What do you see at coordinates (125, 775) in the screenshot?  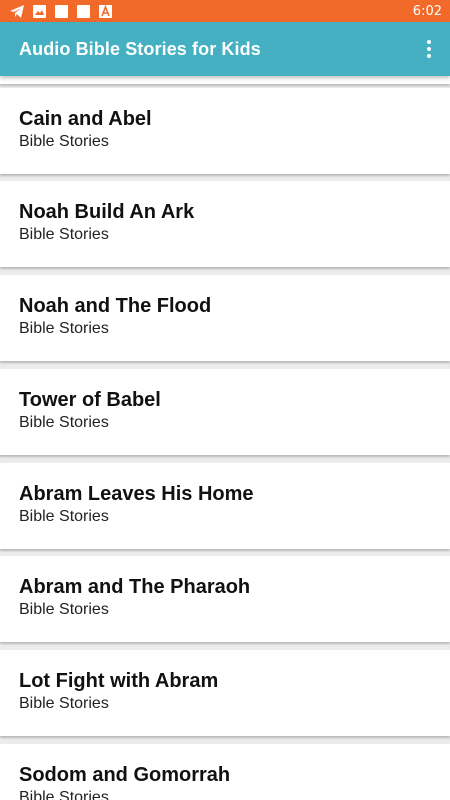 I see `story-title: Sodom and Gomorrah` at bounding box center [125, 775].